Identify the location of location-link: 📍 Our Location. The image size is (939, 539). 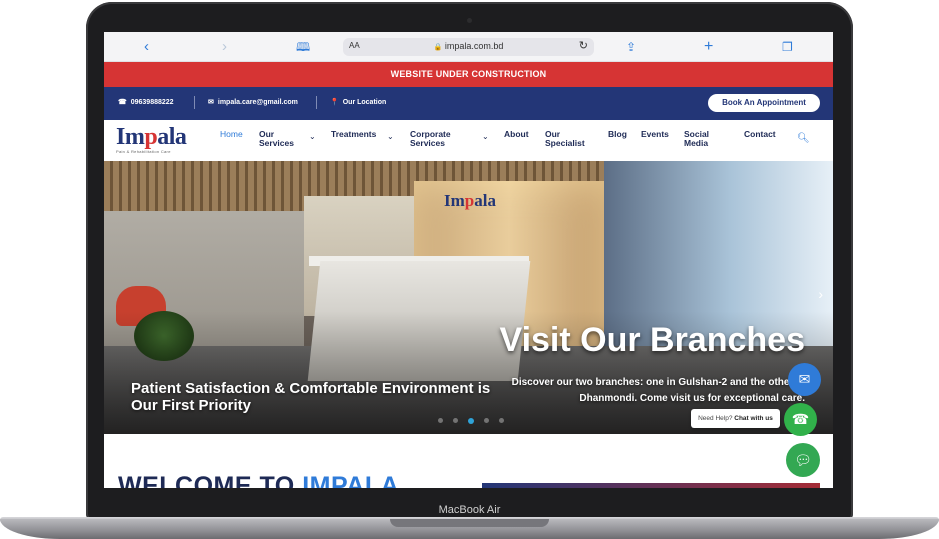
(358, 102).